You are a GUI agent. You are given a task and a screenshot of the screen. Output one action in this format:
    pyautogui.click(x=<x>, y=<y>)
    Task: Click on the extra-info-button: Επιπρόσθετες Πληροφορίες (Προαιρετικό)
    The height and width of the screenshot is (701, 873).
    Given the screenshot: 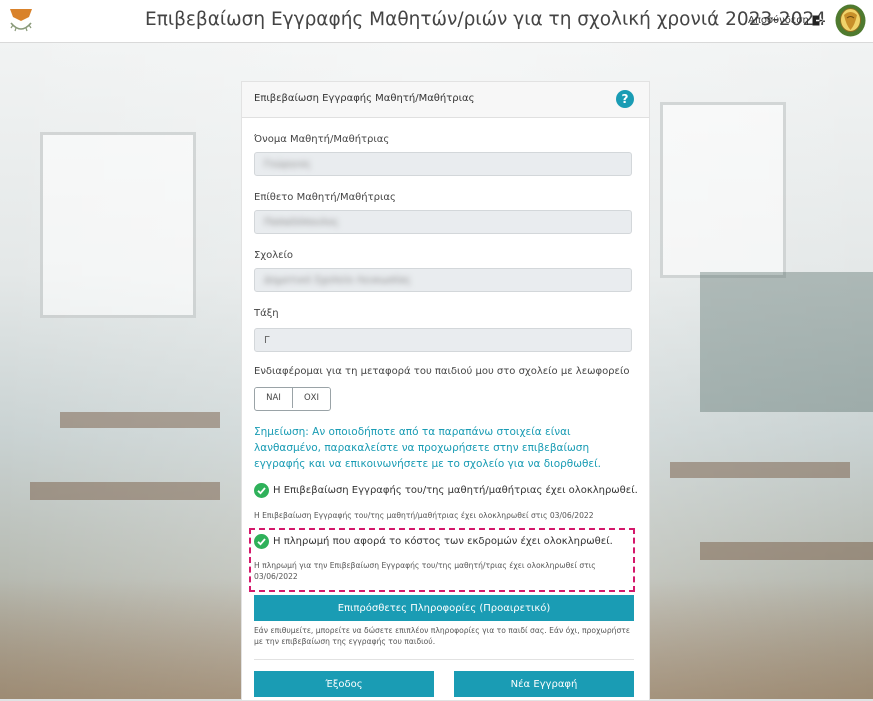 What is the action you would take?
    pyautogui.click(x=444, y=608)
    